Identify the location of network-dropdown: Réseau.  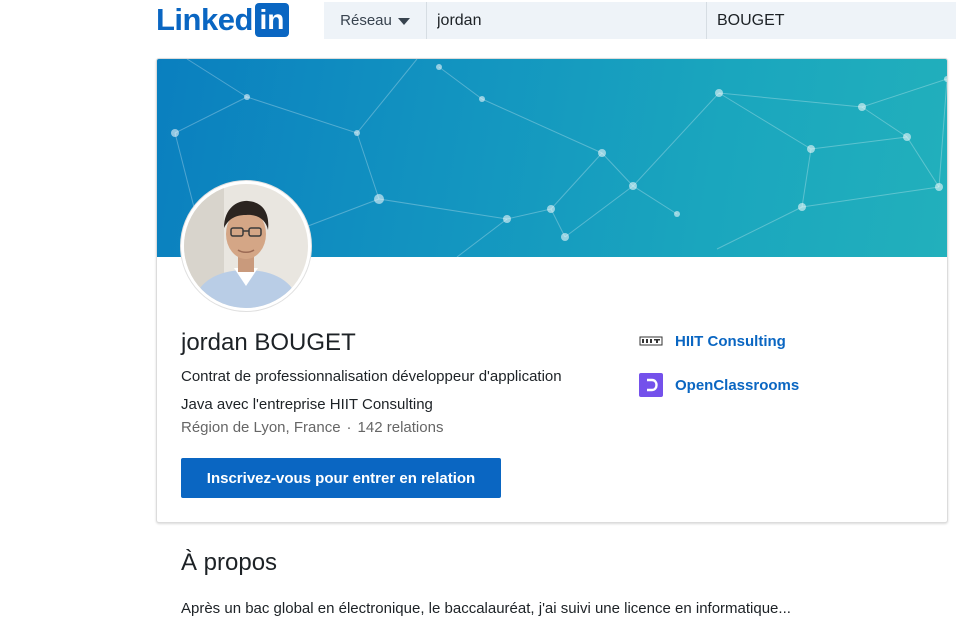
(375, 20).